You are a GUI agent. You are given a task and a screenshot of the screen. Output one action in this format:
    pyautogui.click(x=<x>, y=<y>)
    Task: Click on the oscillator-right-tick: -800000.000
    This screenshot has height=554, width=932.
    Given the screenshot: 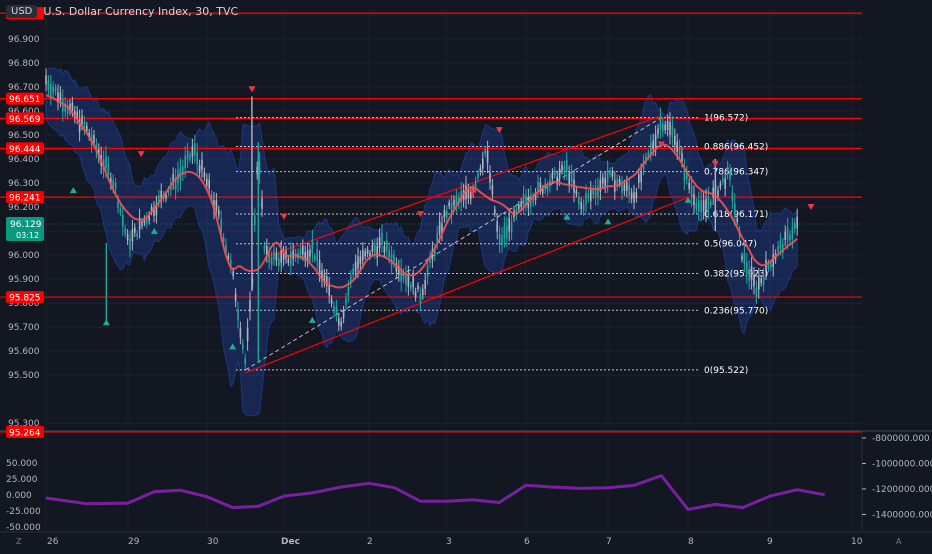 What is the action you would take?
    pyautogui.click(x=901, y=439)
    